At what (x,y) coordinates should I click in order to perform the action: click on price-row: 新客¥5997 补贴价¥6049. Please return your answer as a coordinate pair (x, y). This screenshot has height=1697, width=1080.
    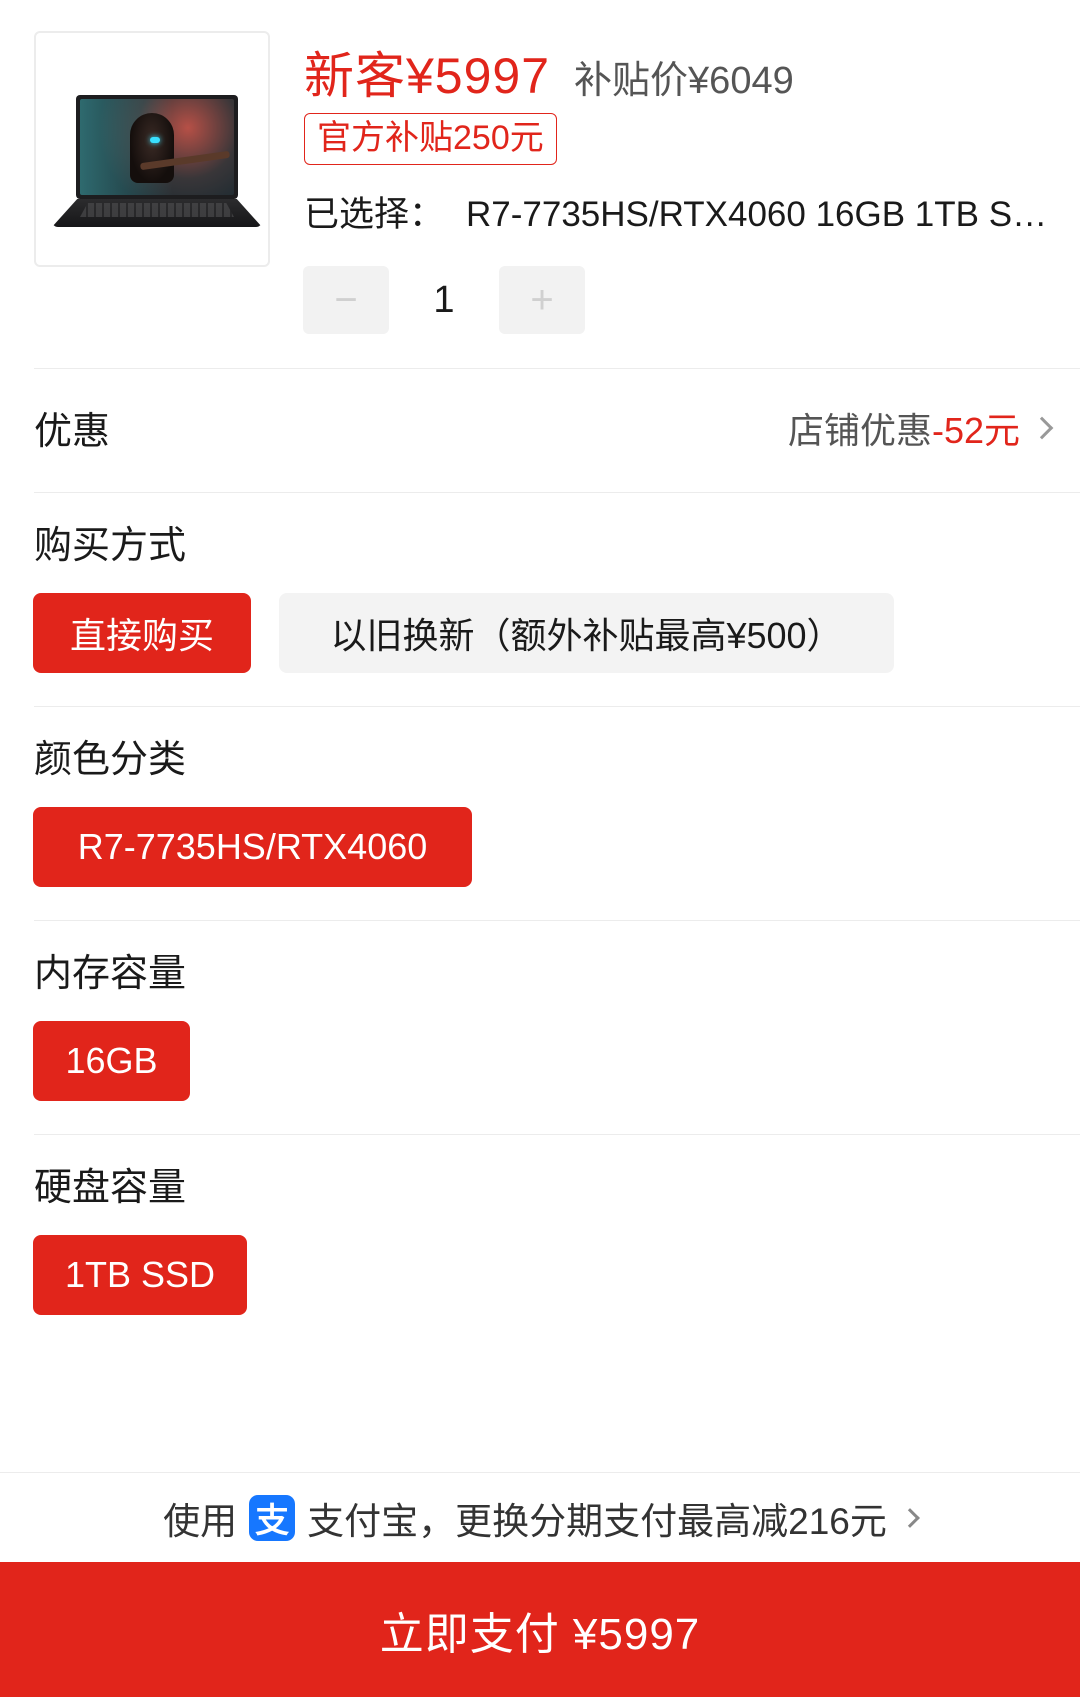
    Looking at the image, I should click on (549, 72).